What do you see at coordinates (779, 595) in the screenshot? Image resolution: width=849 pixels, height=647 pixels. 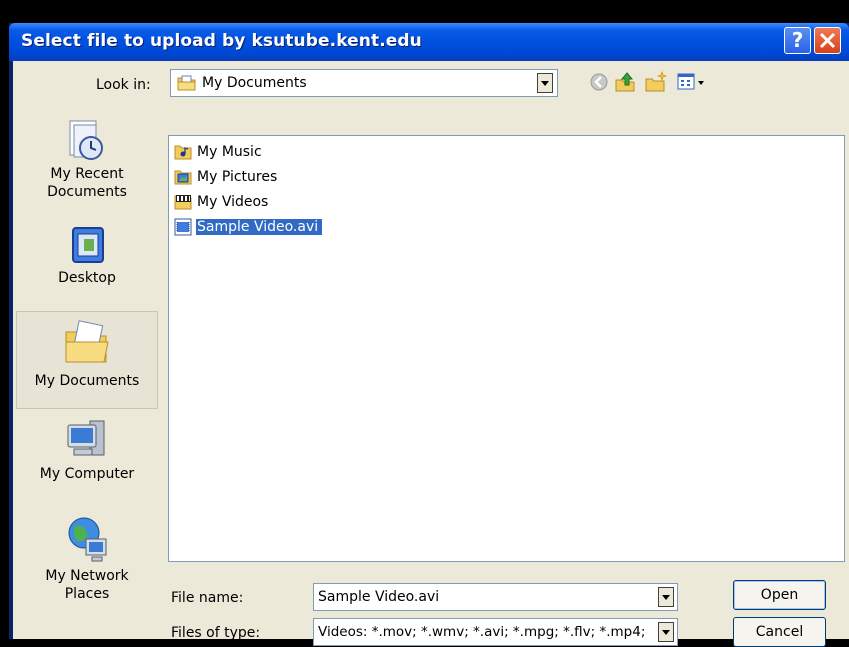 I see `open-button: Open` at bounding box center [779, 595].